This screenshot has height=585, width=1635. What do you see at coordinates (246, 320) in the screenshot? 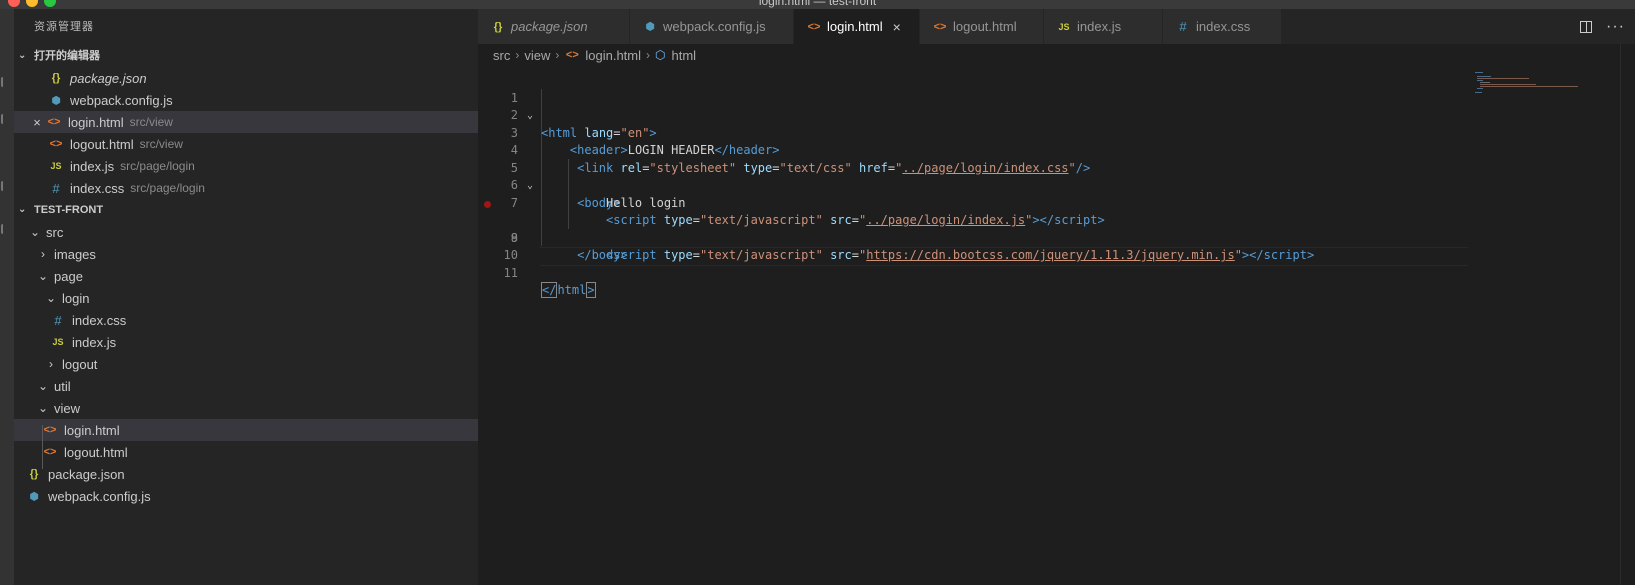
I see `tree-file-index-css: # index.css` at bounding box center [246, 320].